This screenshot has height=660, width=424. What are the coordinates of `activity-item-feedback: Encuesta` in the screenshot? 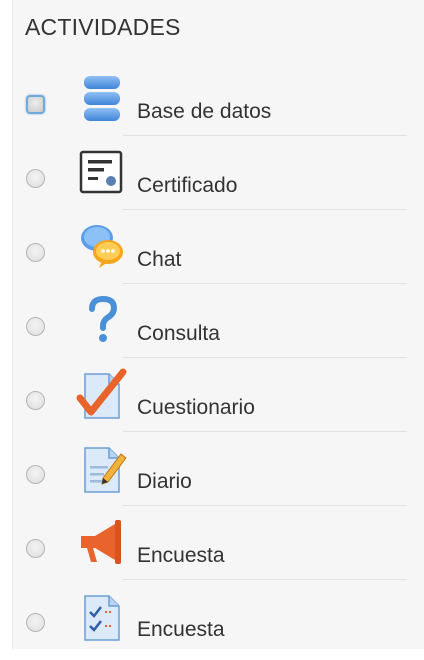 It's located at (218, 549).